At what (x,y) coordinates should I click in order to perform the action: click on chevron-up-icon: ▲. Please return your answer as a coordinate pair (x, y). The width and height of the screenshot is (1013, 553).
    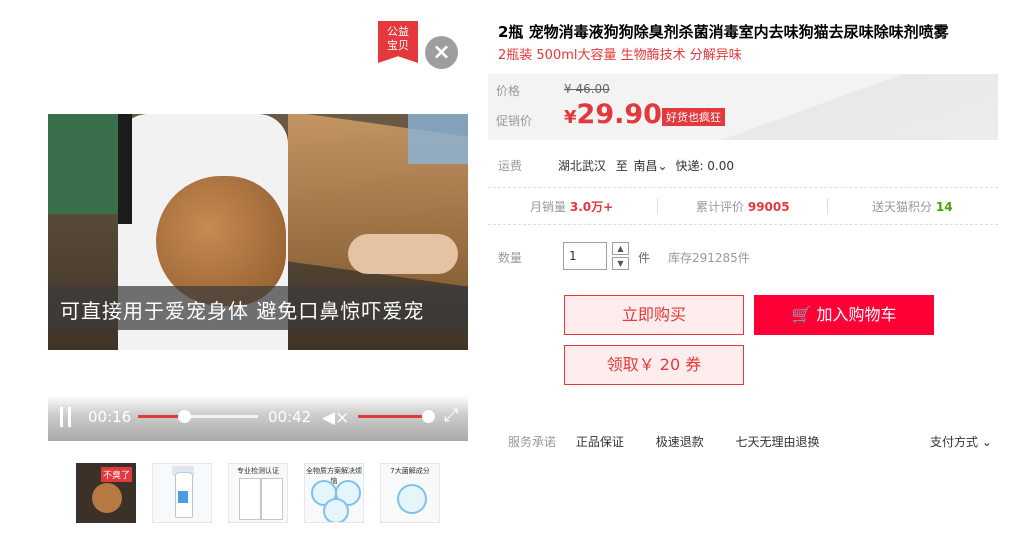
    Looking at the image, I should click on (620, 248).